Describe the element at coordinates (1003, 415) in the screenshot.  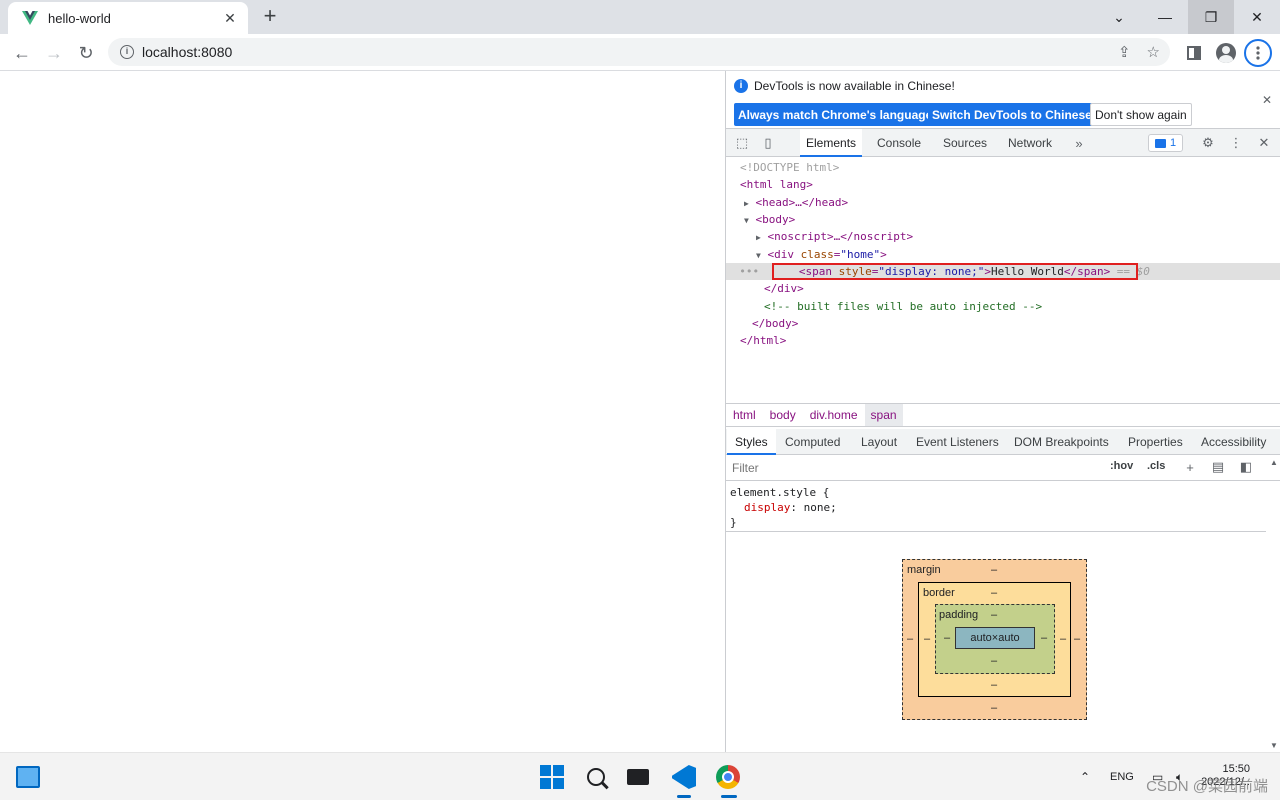
I see `breadcrumb: html body div.home span` at that location.